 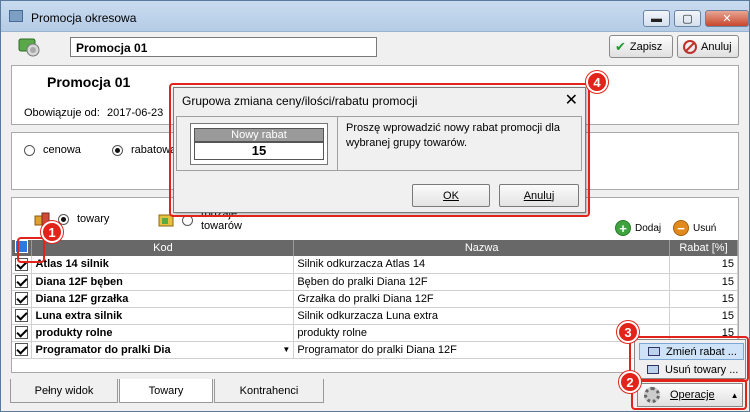 What do you see at coordinates (482, 333) in the screenshot?
I see `row-name: produkty rolne` at bounding box center [482, 333].